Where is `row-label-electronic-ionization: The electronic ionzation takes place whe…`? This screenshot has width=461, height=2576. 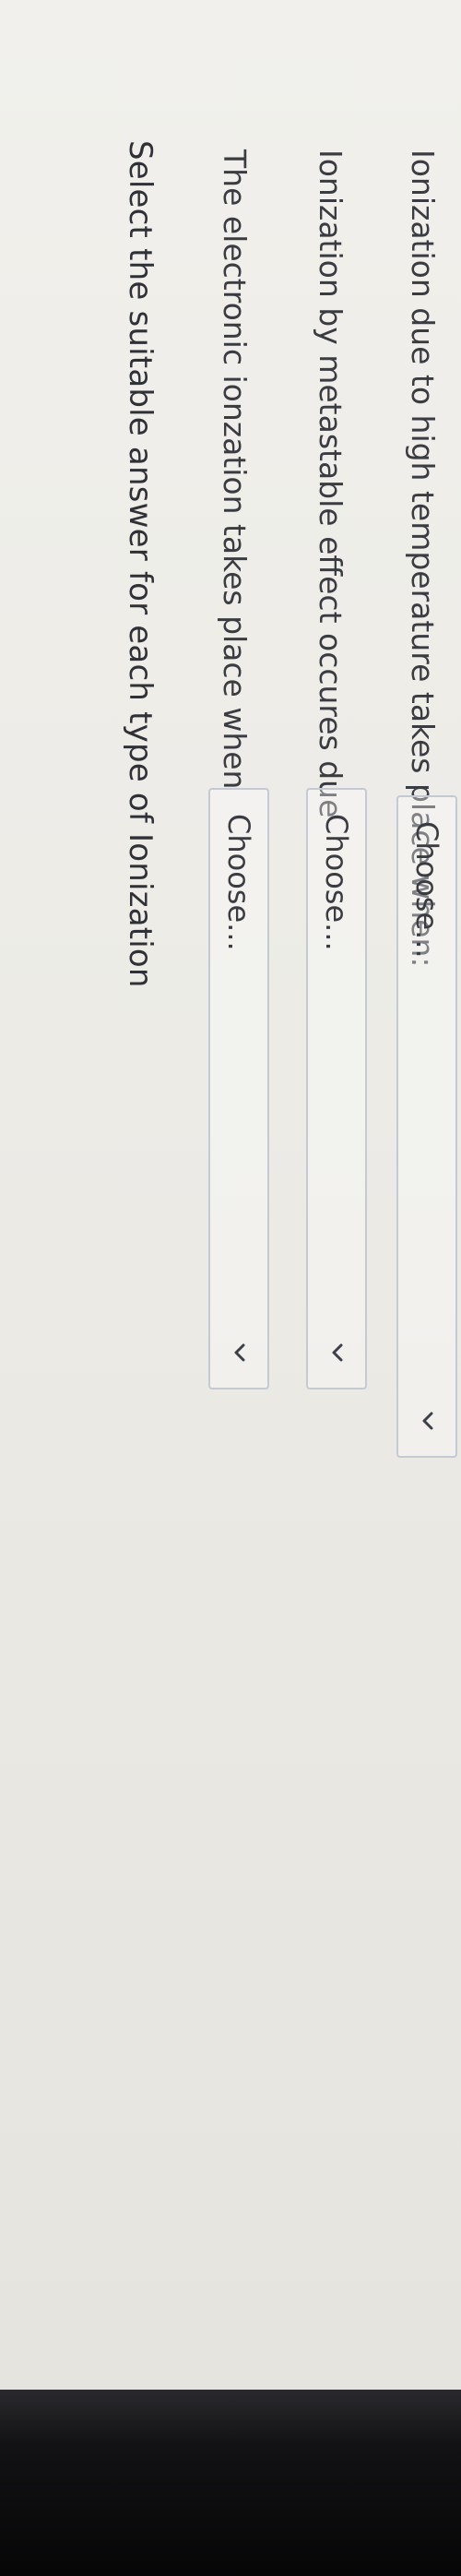 row-label-electronic-ionization: The electronic ionzation takes place whe… is located at coordinates (235, 470).